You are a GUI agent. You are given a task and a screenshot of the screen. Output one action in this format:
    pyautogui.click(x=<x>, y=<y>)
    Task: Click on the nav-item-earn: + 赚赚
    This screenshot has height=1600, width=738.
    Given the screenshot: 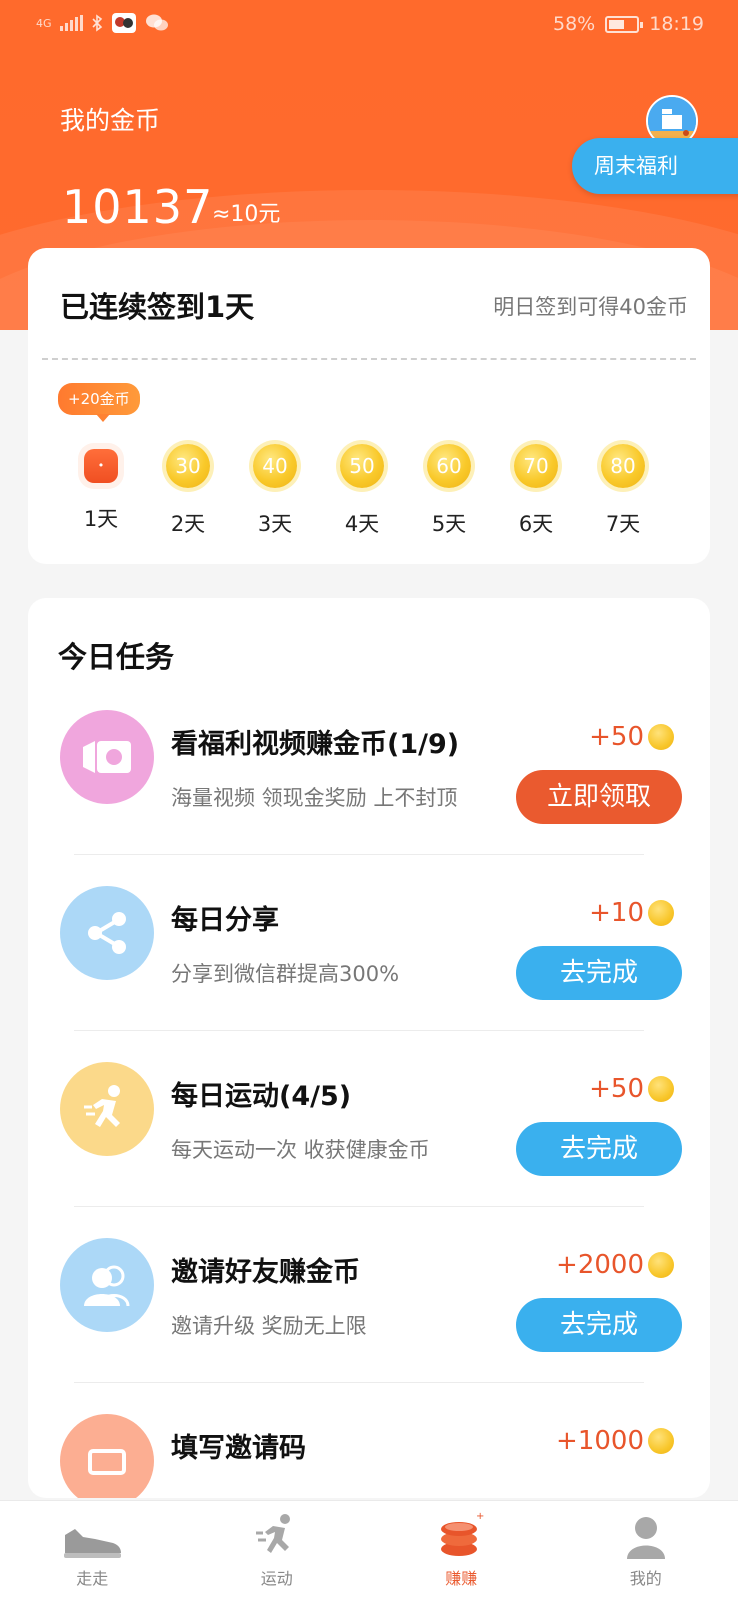 What is the action you would take?
    pyautogui.click(x=461, y=1550)
    